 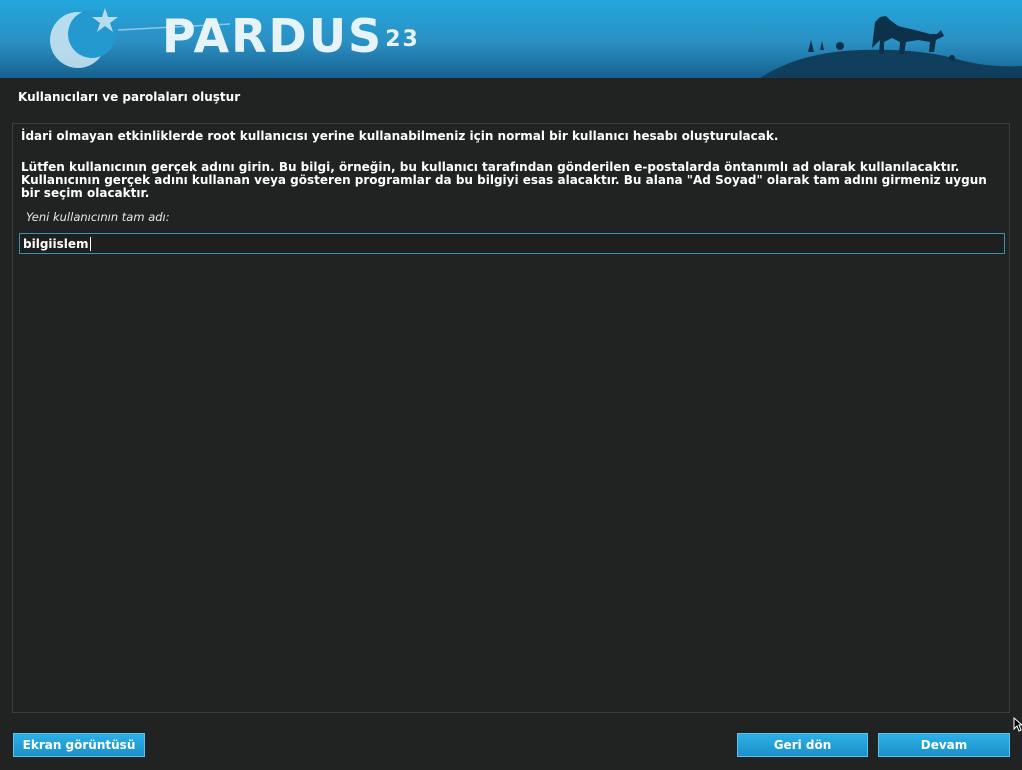 What do you see at coordinates (802, 745) in the screenshot?
I see `back-button: Geri dön` at bounding box center [802, 745].